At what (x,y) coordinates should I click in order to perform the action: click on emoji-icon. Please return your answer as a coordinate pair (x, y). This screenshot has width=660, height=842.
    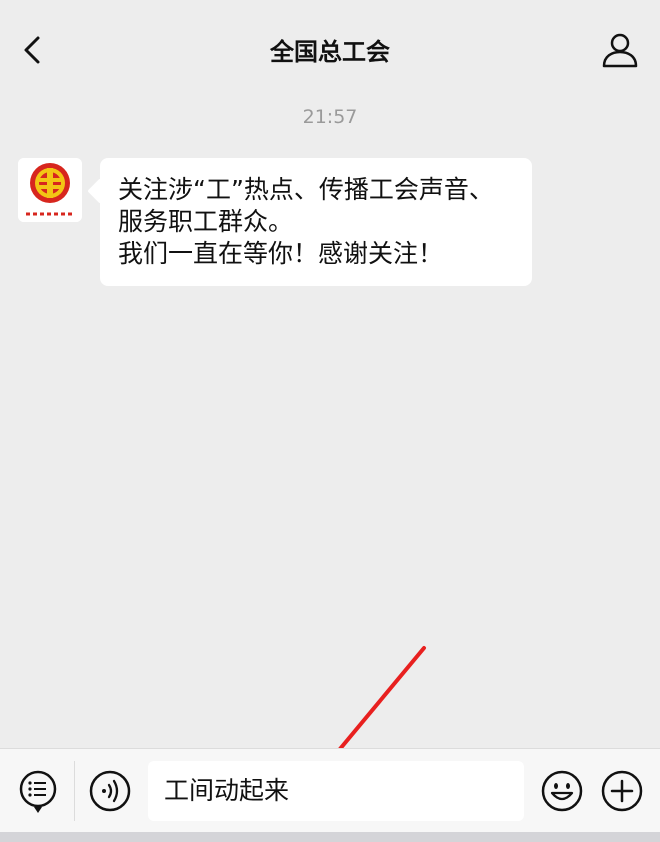
    Looking at the image, I should click on (562, 791).